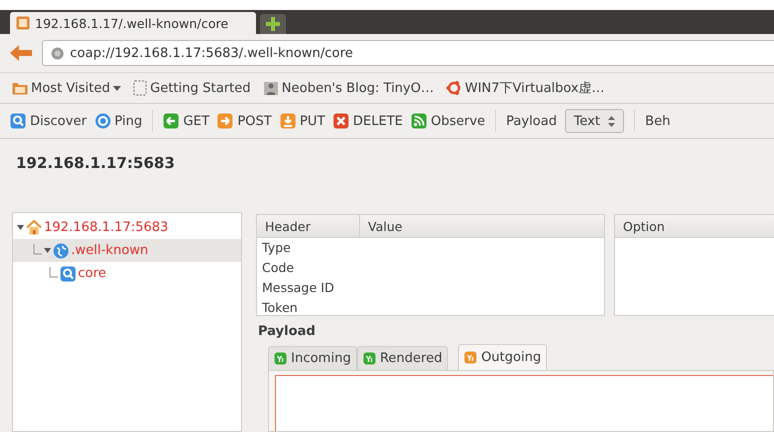 The height and width of the screenshot is (432, 774). What do you see at coordinates (118, 121) in the screenshot?
I see `toolbar-button: Ping` at bounding box center [118, 121].